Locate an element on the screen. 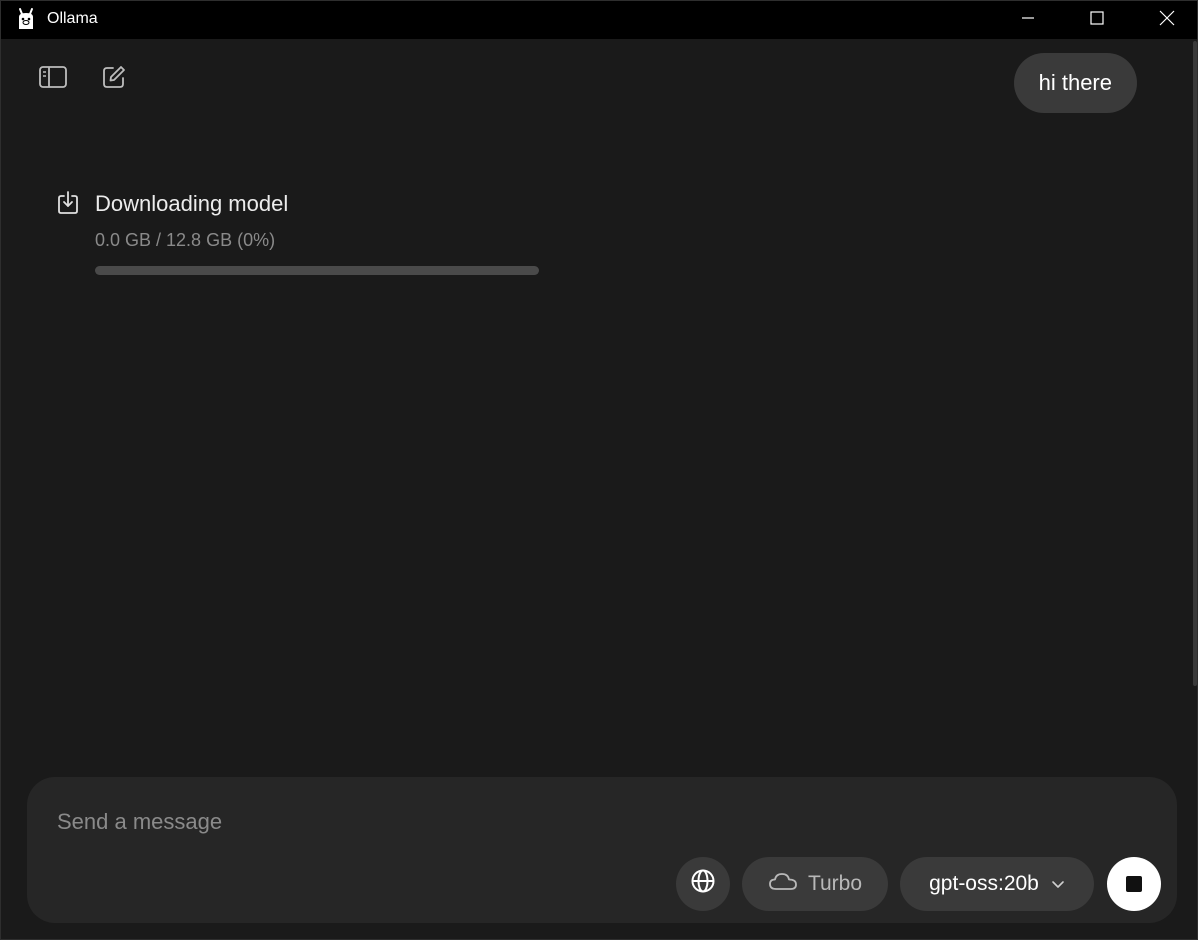  minimize-icon is located at coordinates (1028, 20).